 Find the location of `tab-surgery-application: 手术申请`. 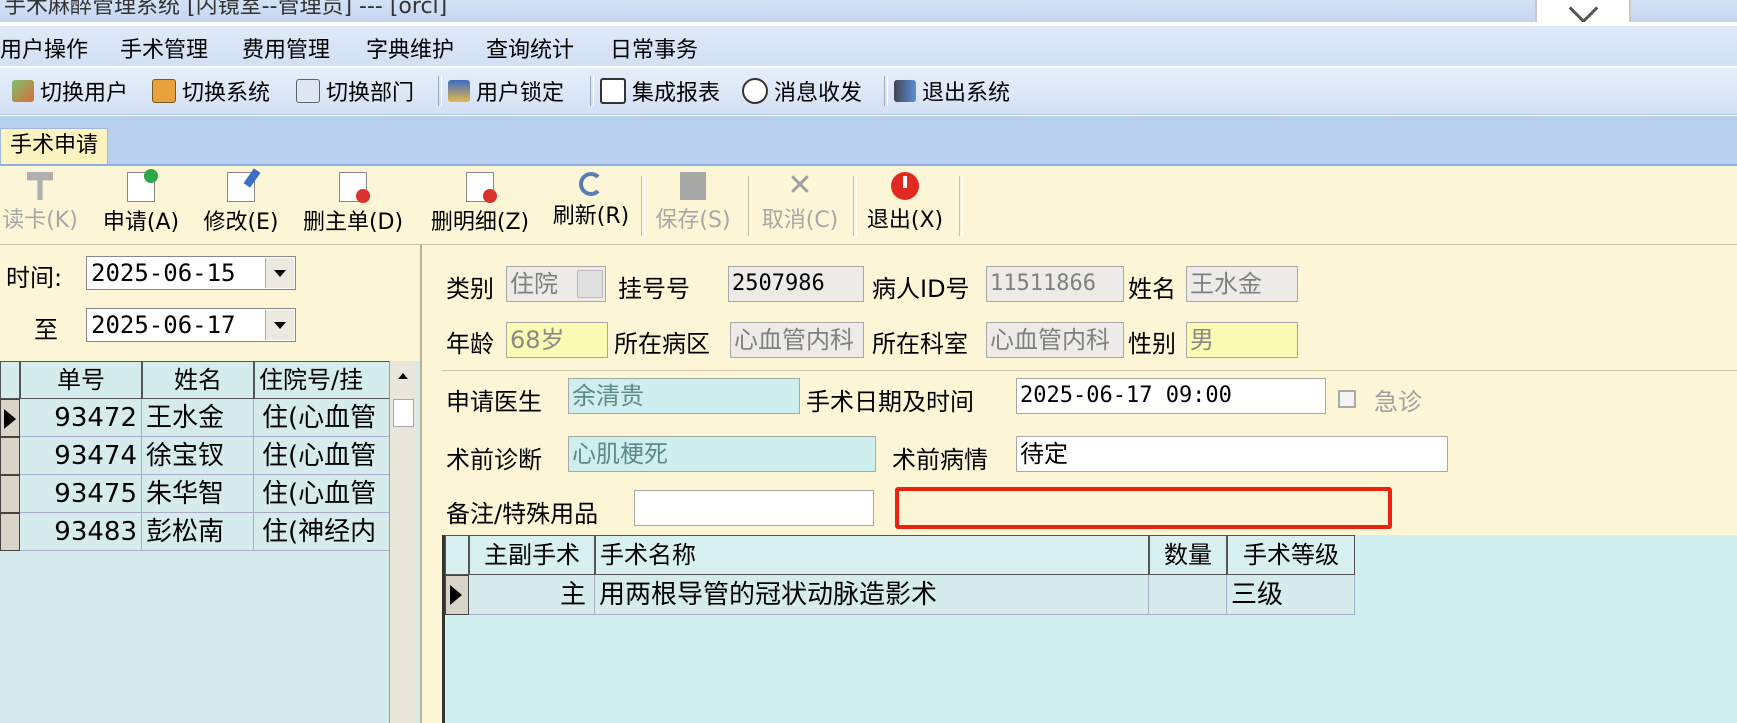

tab-surgery-application: 手术申请 is located at coordinates (54, 146).